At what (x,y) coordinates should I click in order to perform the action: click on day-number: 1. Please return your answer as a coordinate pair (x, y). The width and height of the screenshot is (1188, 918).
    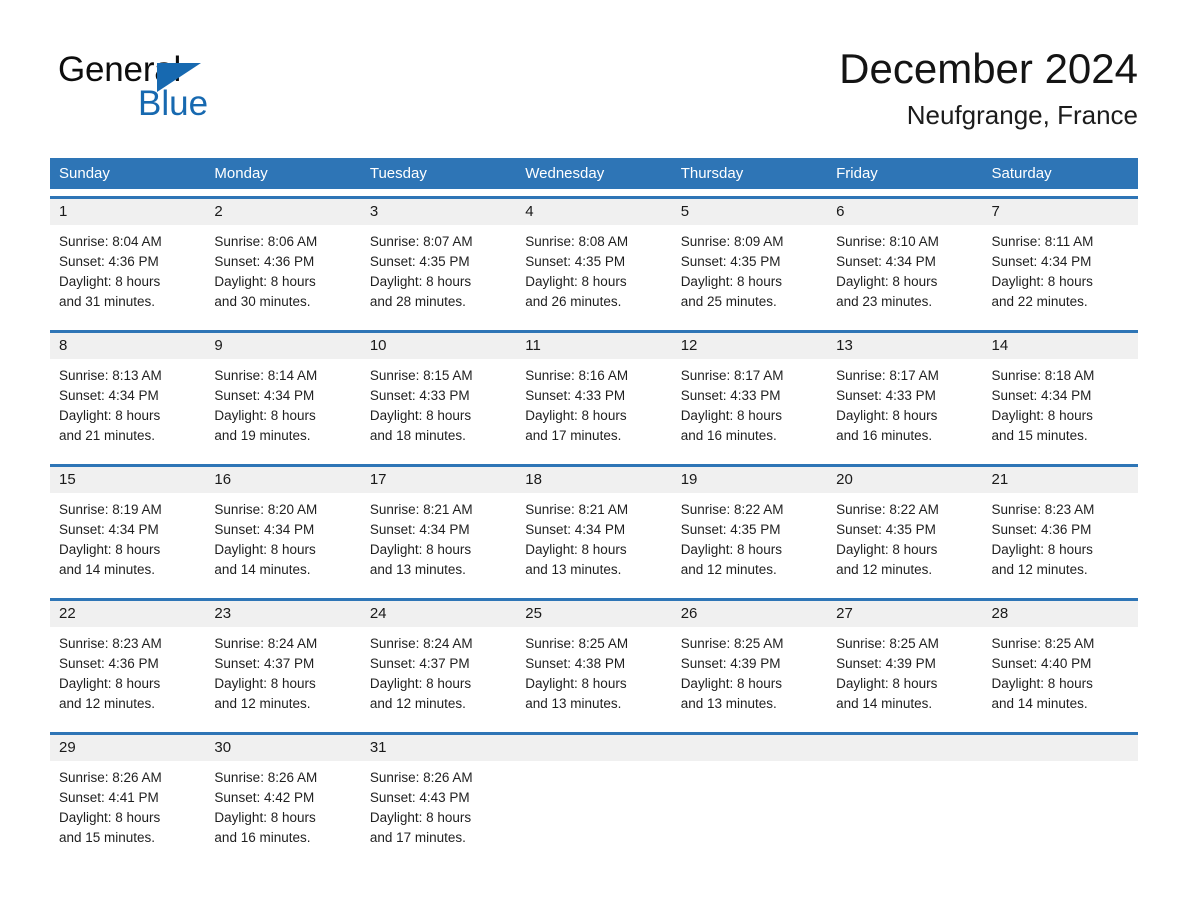
    Looking at the image, I should click on (127, 212).